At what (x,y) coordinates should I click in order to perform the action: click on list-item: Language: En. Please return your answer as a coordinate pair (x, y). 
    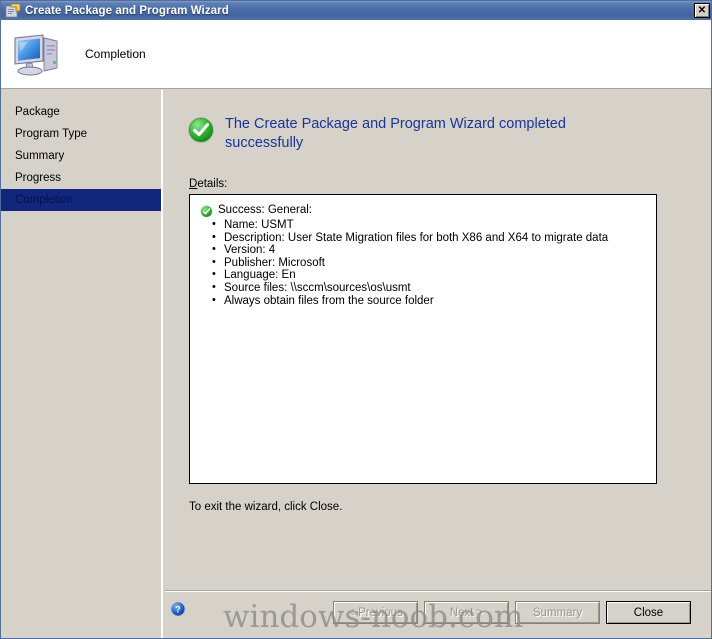
    Looking at the image, I should click on (424, 275).